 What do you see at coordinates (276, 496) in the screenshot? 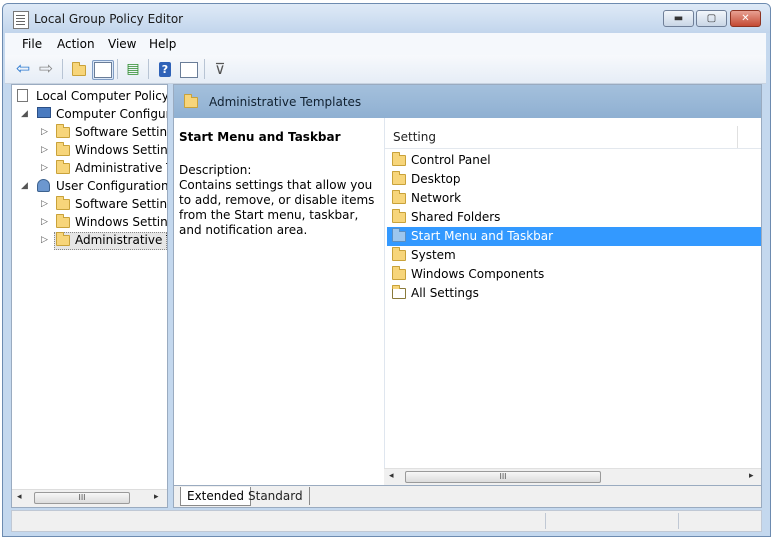
I see `tab-standard: Standard` at bounding box center [276, 496].